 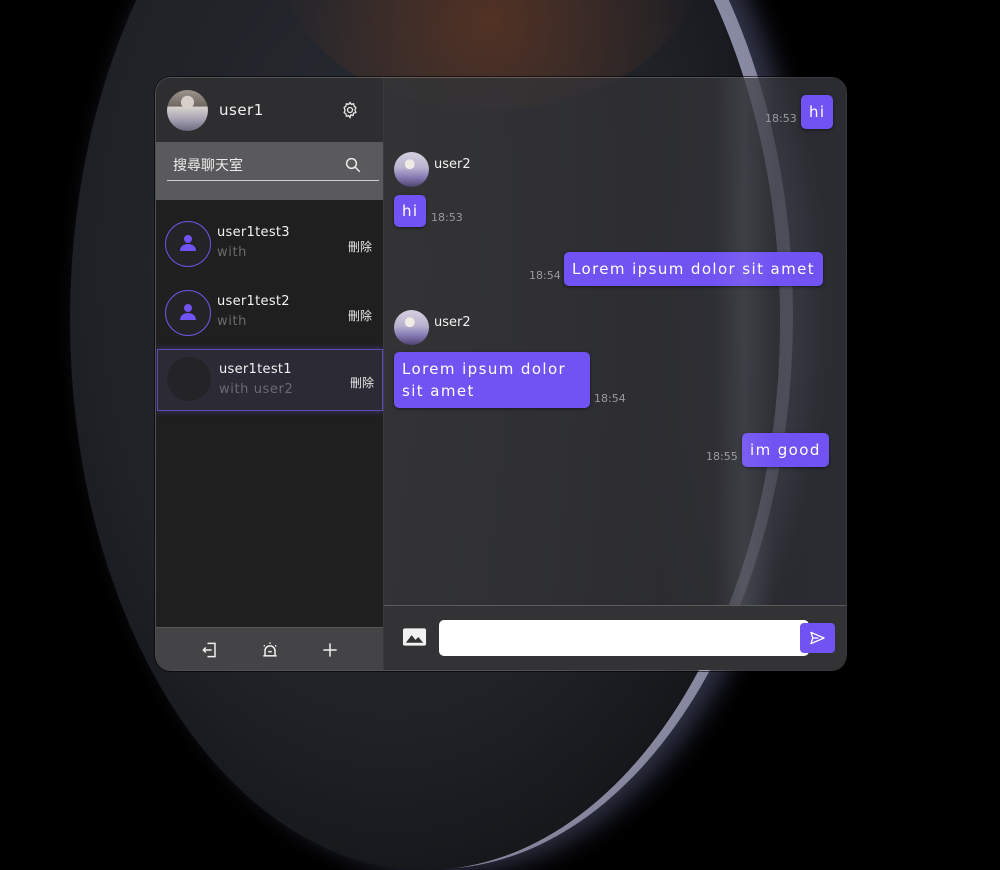 What do you see at coordinates (330, 650) in the screenshot?
I see `plus-icon` at bounding box center [330, 650].